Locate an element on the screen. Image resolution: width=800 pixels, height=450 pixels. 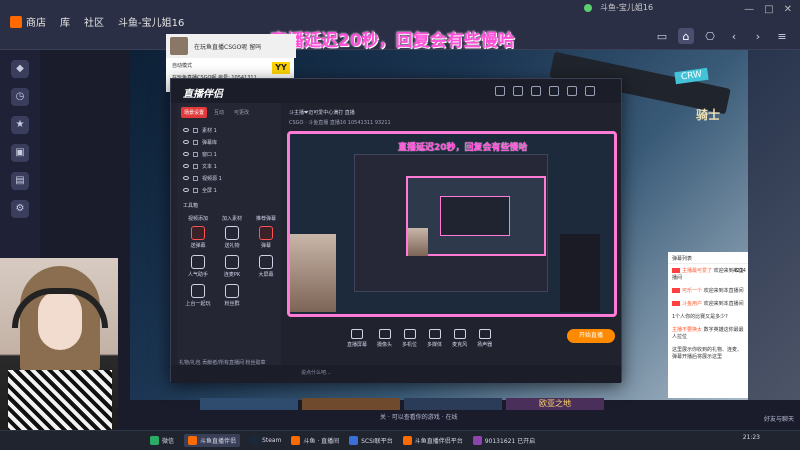
rail-home-icon: ◆ is located at coordinates (20, 69).